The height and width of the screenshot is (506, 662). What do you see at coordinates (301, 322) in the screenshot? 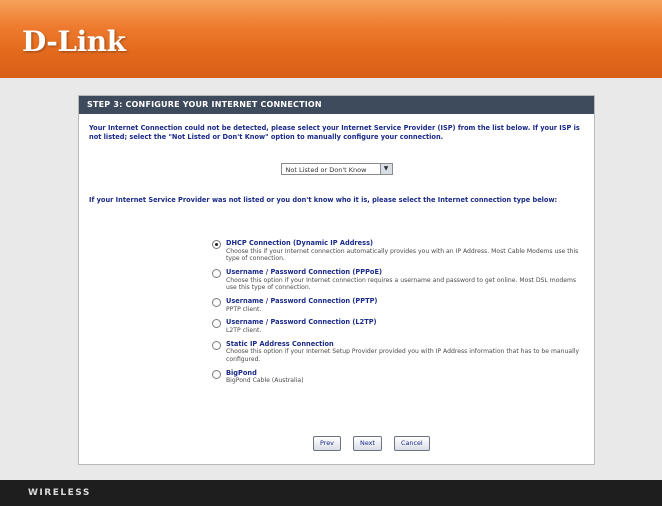
I see `option-title: Username / Password Connection (L2TP)` at bounding box center [301, 322].